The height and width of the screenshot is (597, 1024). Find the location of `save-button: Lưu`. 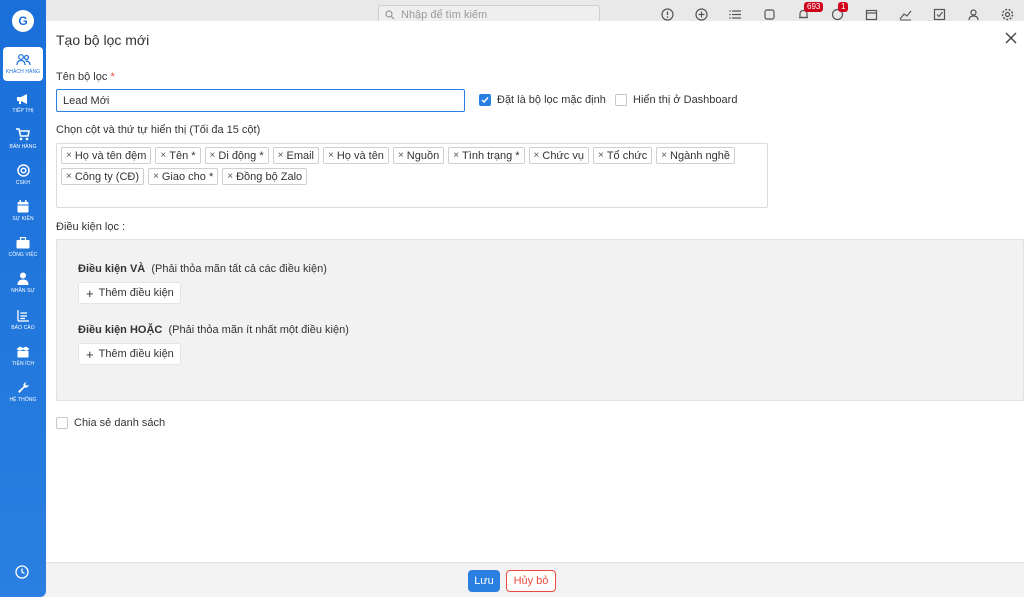

save-button: Lưu is located at coordinates (484, 581).